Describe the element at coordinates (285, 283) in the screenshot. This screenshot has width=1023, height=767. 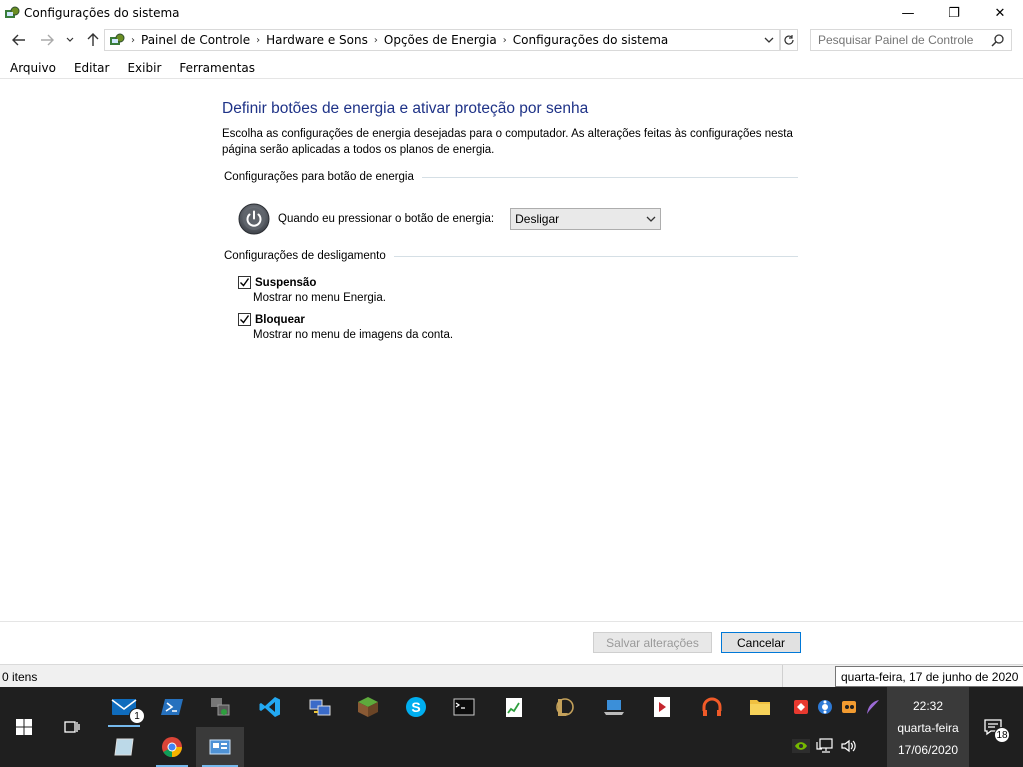
I see `suspend-label: Suspensão` at that location.